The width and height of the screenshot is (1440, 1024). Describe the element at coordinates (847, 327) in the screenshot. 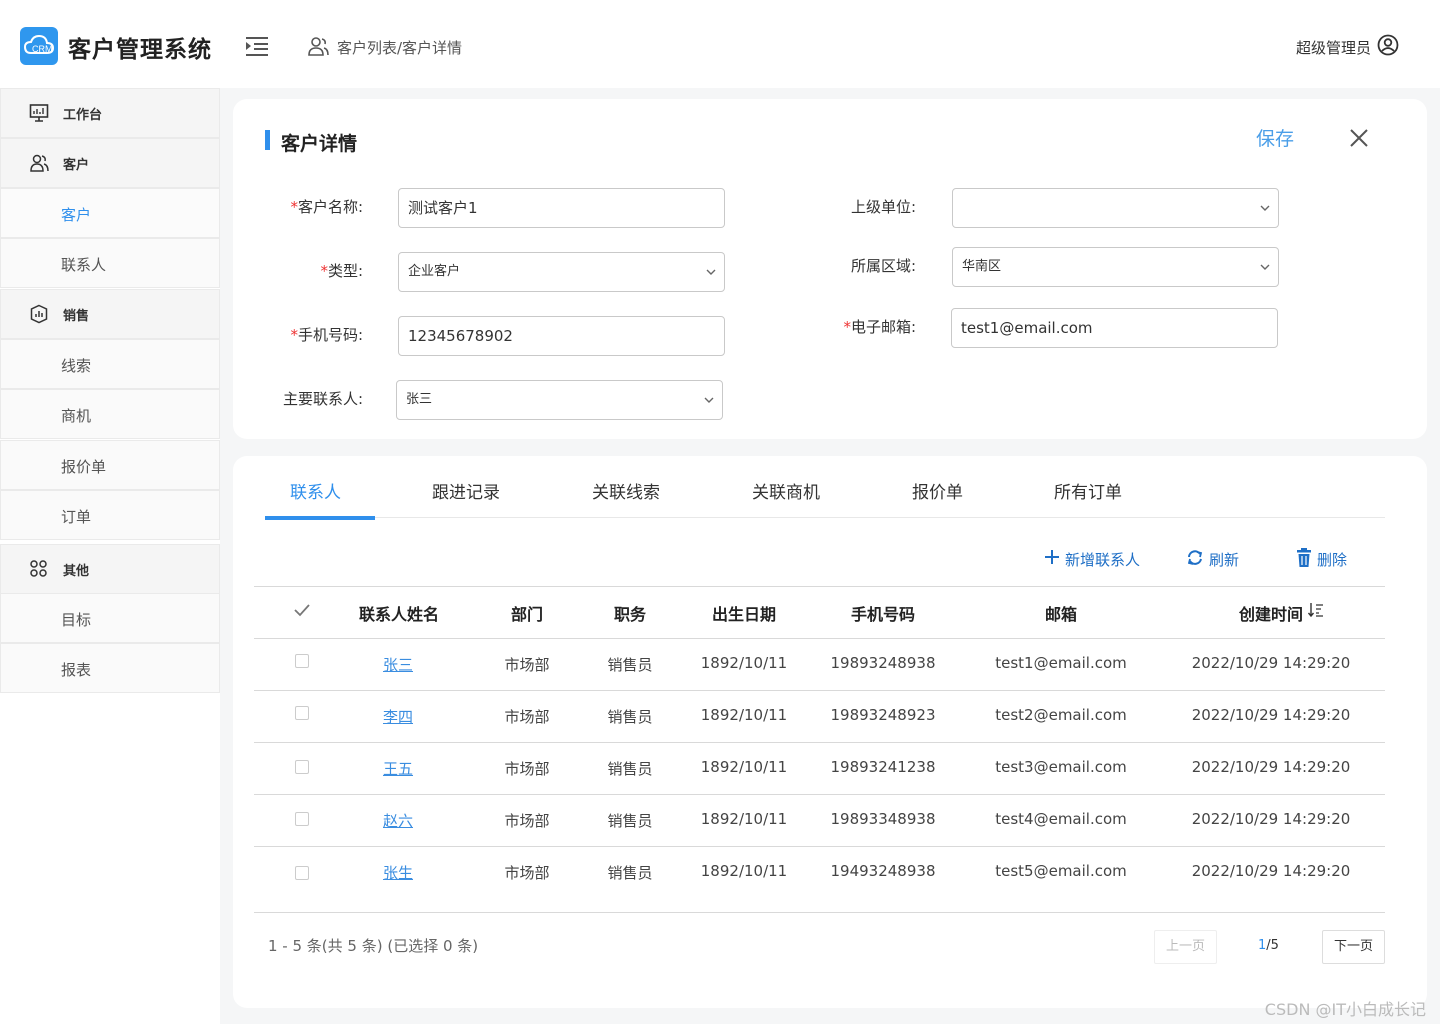

I see `required-mark: *` at that location.